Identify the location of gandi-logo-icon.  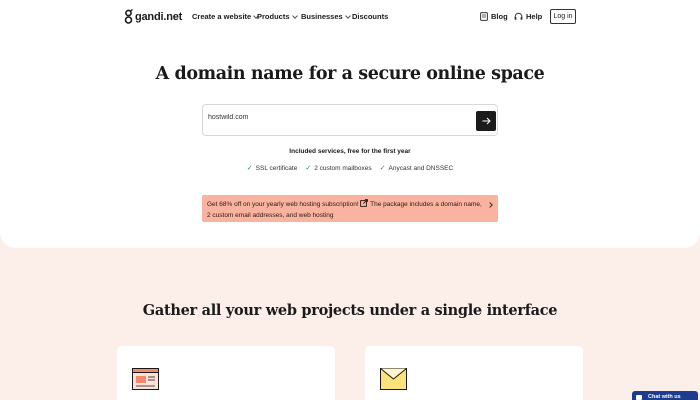
(128, 16).